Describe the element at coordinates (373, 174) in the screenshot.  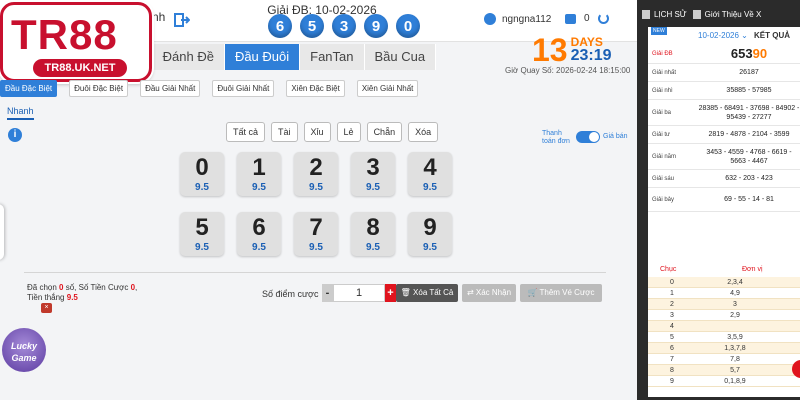
I see `digit-button: 3 9.5` at that location.